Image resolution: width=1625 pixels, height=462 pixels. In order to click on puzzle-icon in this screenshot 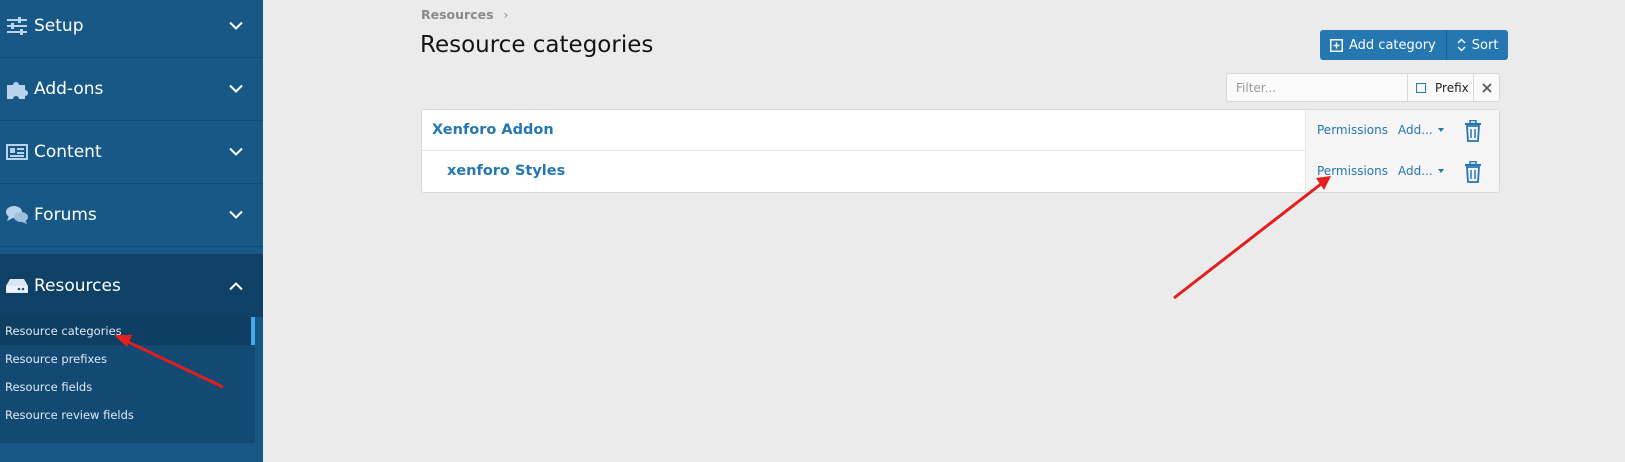, I will do `click(17, 89)`.